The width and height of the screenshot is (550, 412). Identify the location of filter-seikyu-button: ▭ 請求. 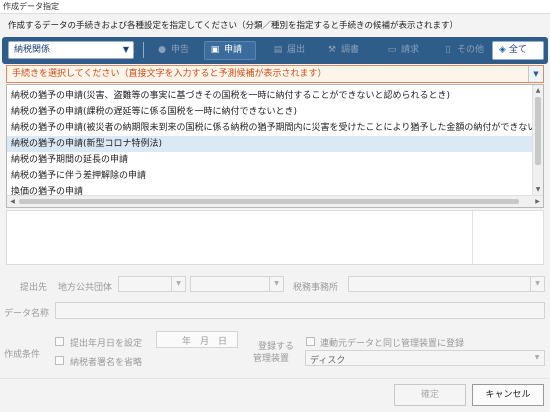
(407, 50).